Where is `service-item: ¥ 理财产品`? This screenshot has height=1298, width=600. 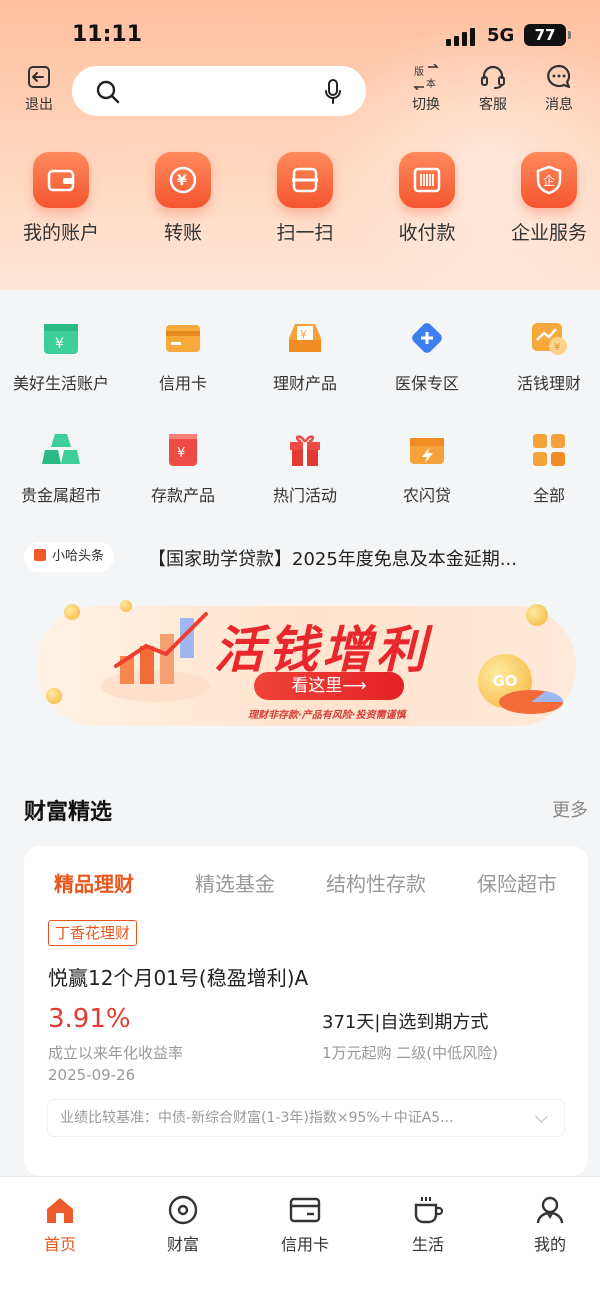
service-item: ¥ 理财产品 is located at coordinates (305, 356).